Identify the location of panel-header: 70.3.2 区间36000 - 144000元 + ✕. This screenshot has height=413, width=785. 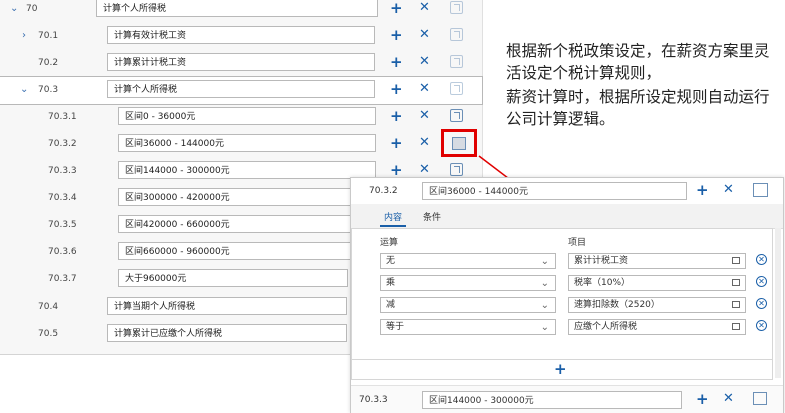
(567, 191).